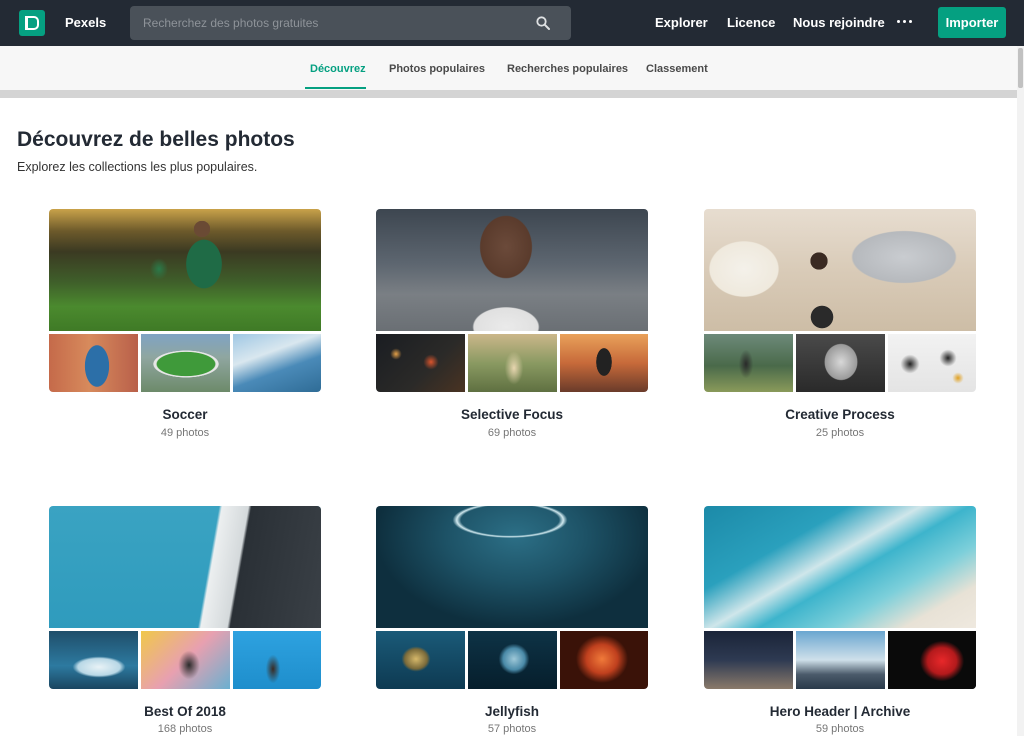  What do you see at coordinates (1020, 391) in the screenshot?
I see `scrollbar-track` at bounding box center [1020, 391].